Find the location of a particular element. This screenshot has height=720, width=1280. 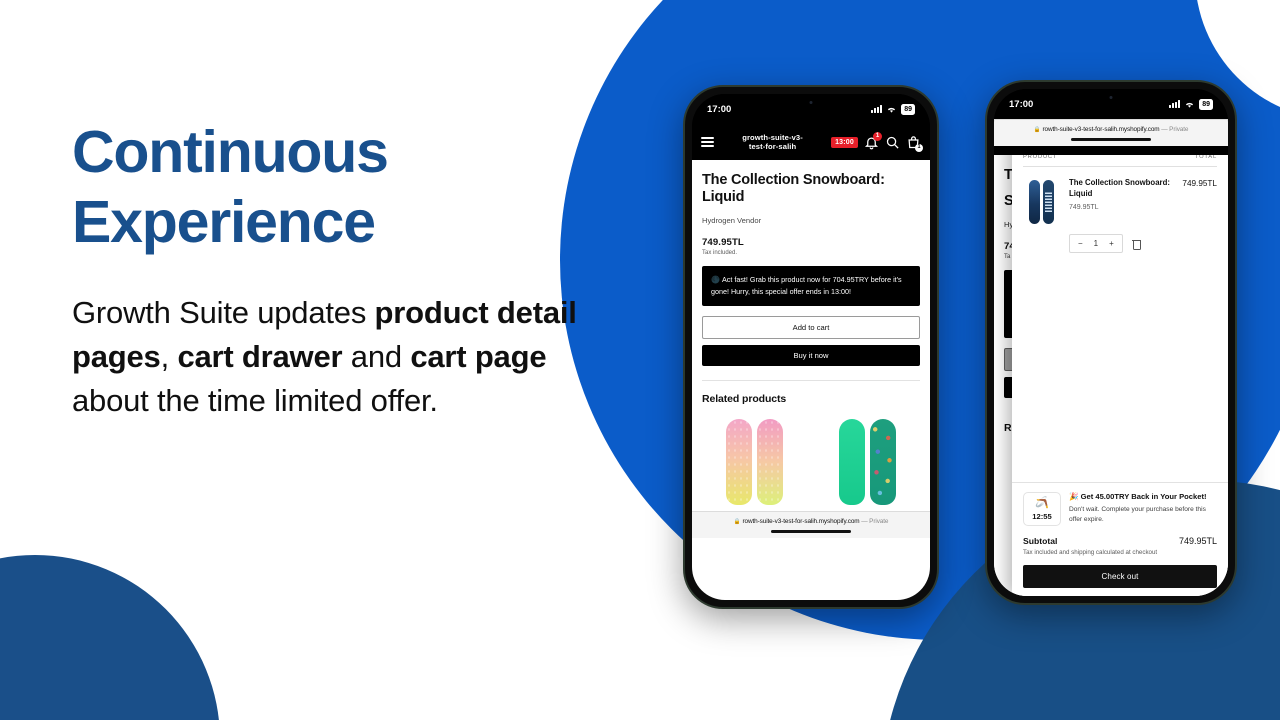

offer-title: 🎉 Get 45.00TRY Back in Your Pocket! is located at coordinates (1143, 497).